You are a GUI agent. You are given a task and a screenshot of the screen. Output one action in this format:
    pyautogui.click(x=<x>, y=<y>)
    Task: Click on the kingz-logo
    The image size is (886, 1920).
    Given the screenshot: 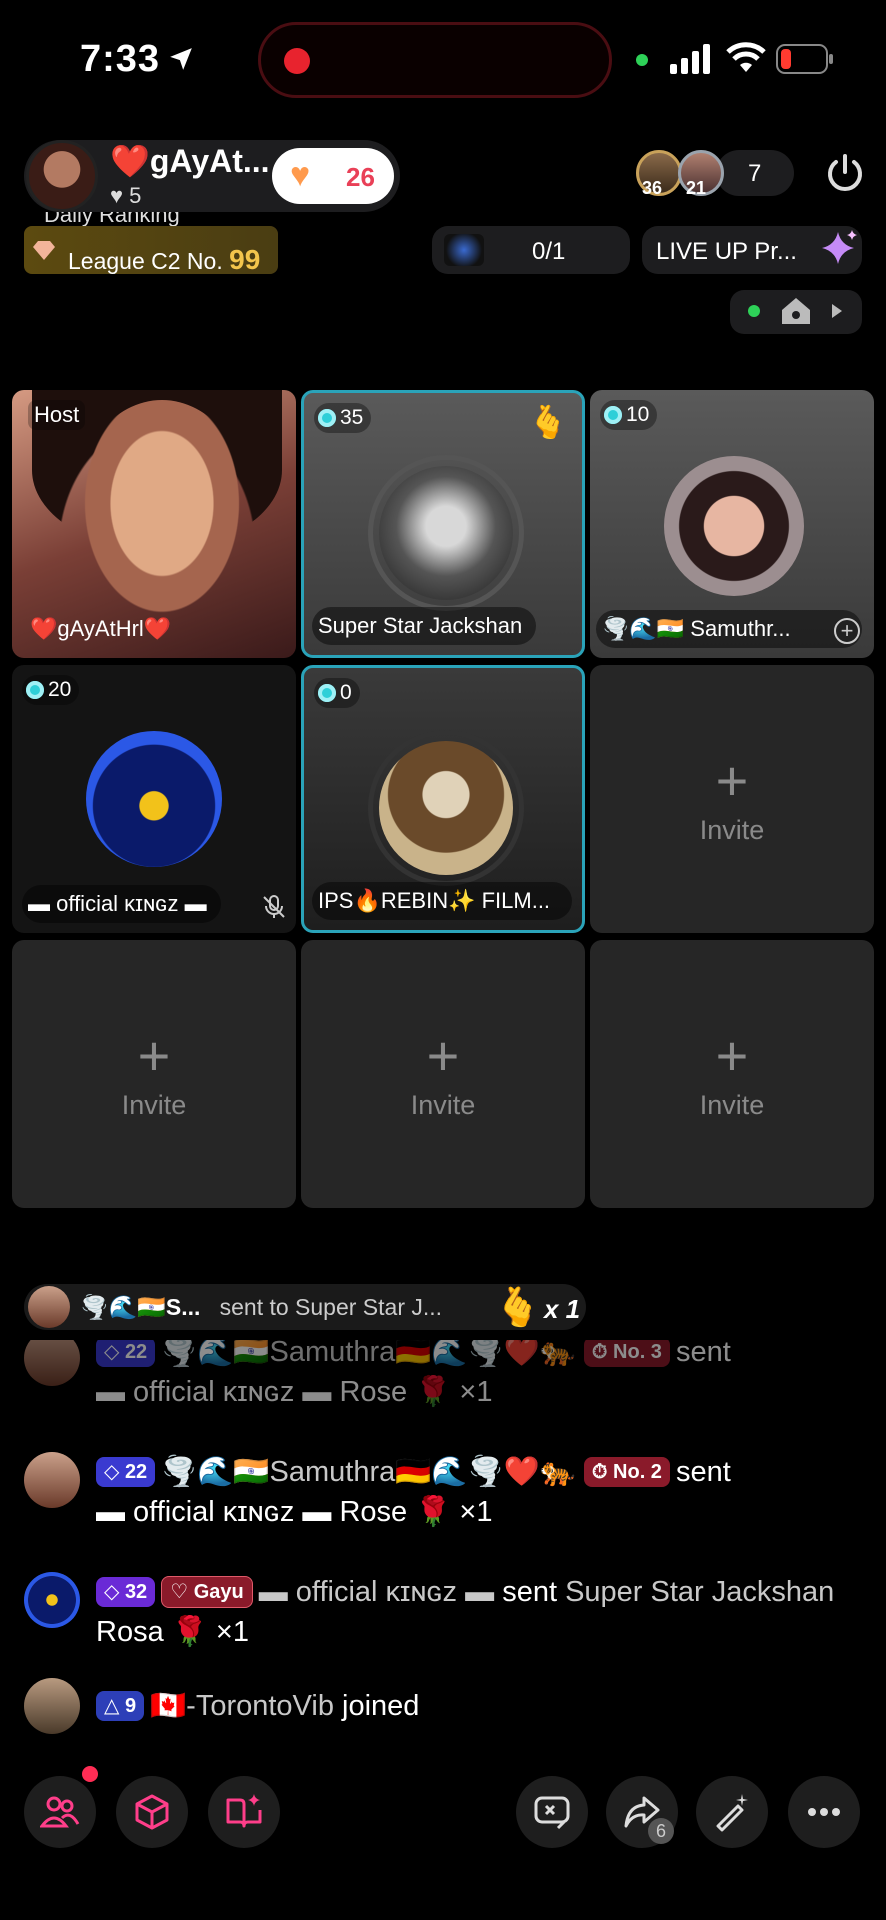 What is the action you would take?
    pyautogui.click(x=154, y=799)
    